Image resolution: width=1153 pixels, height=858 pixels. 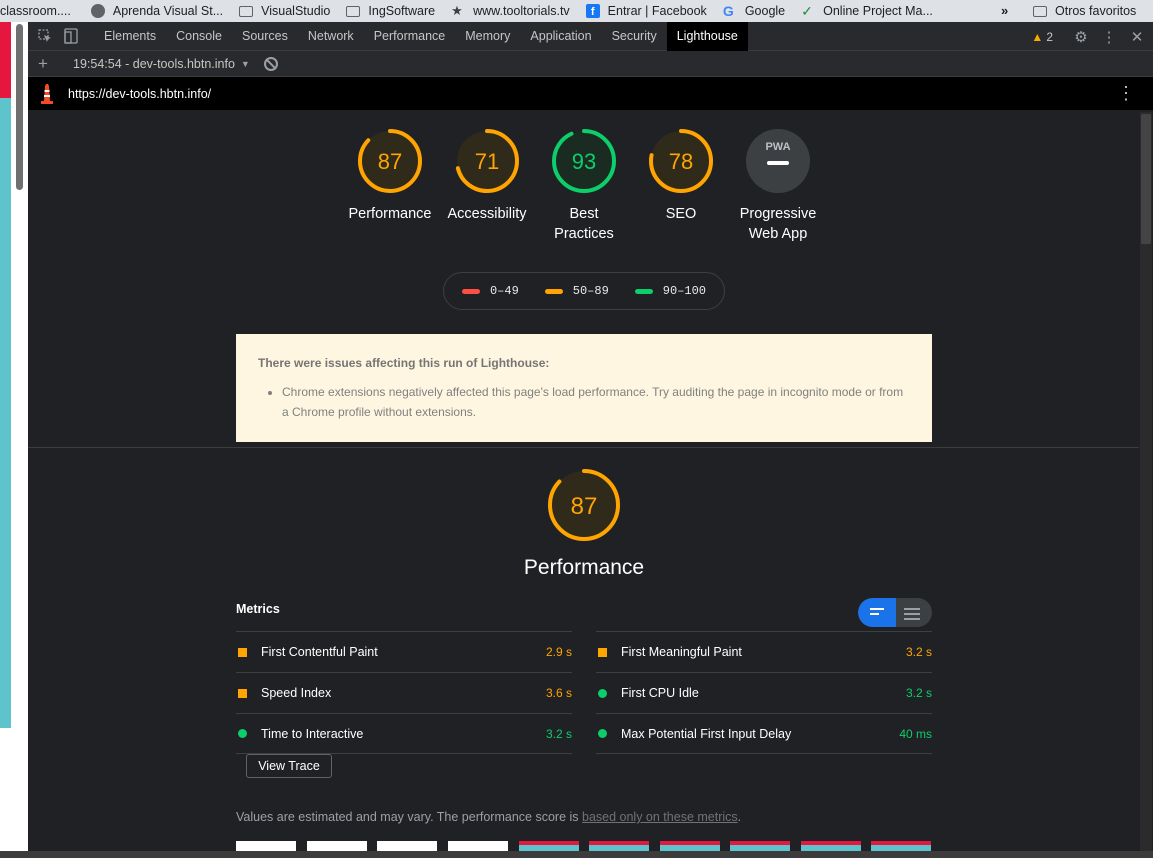 I want to click on tab-sources: Sources, so click(x=265, y=36).